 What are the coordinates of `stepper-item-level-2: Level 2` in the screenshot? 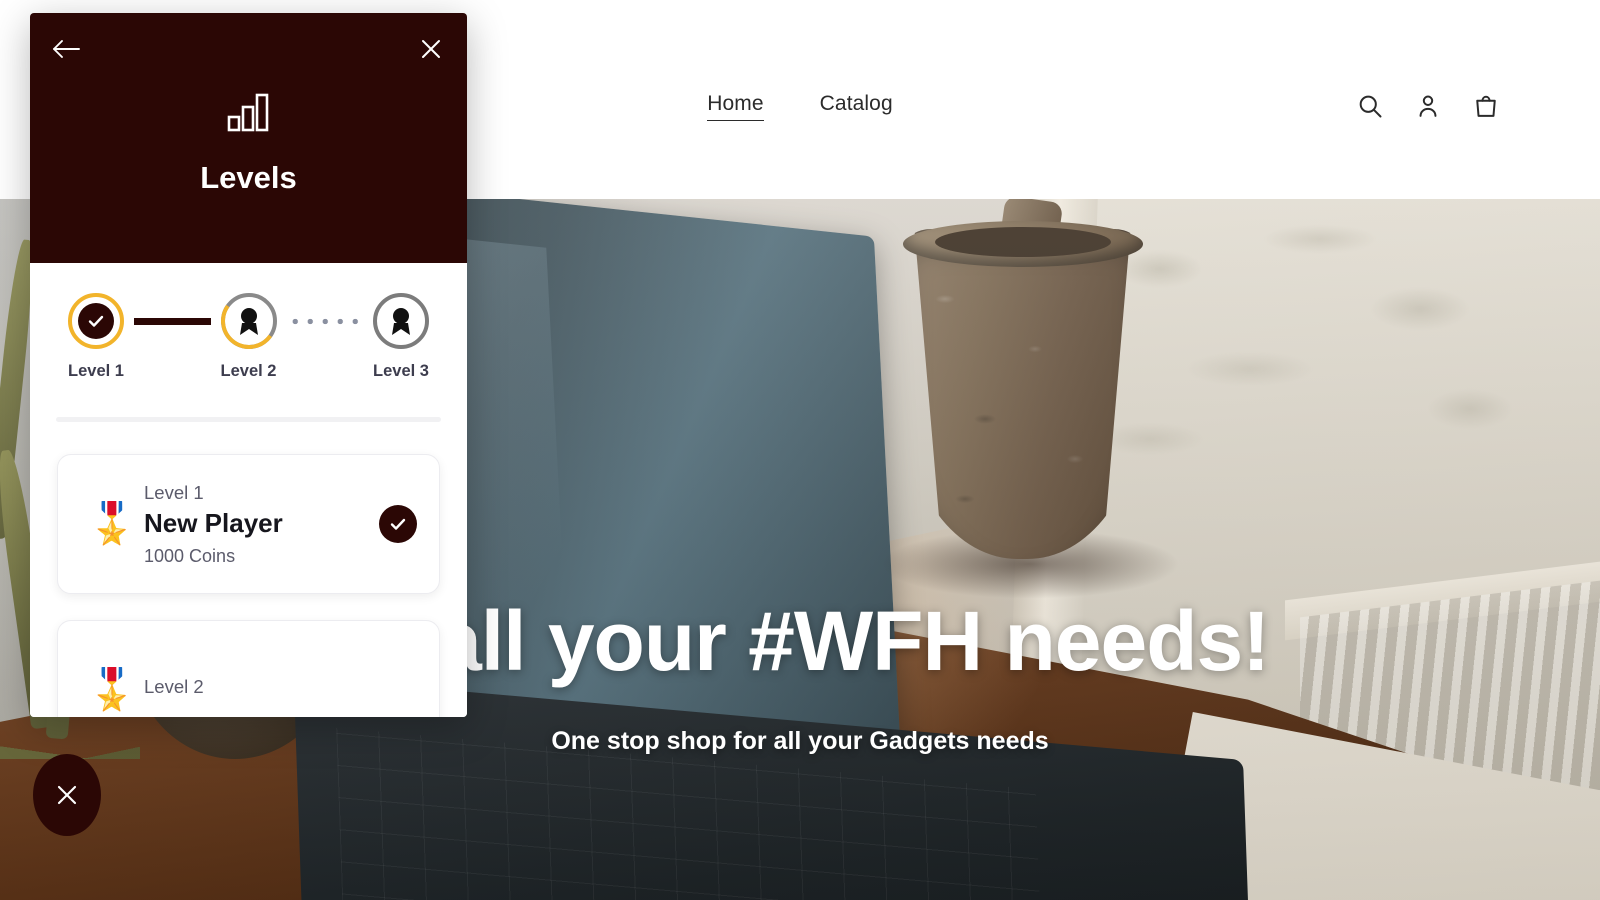 It's located at (249, 337).